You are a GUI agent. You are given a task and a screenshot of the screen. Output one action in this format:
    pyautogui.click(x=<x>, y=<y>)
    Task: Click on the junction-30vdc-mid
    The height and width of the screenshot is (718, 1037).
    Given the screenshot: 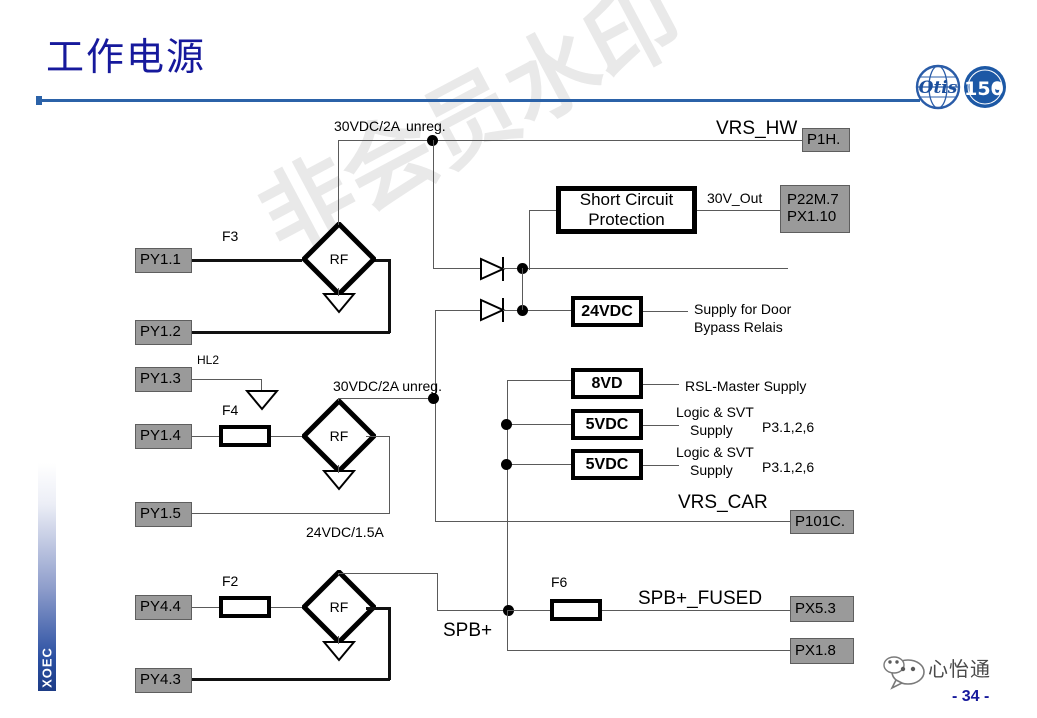 What is the action you would take?
    pyautogui.click(x=433, y=398)
    